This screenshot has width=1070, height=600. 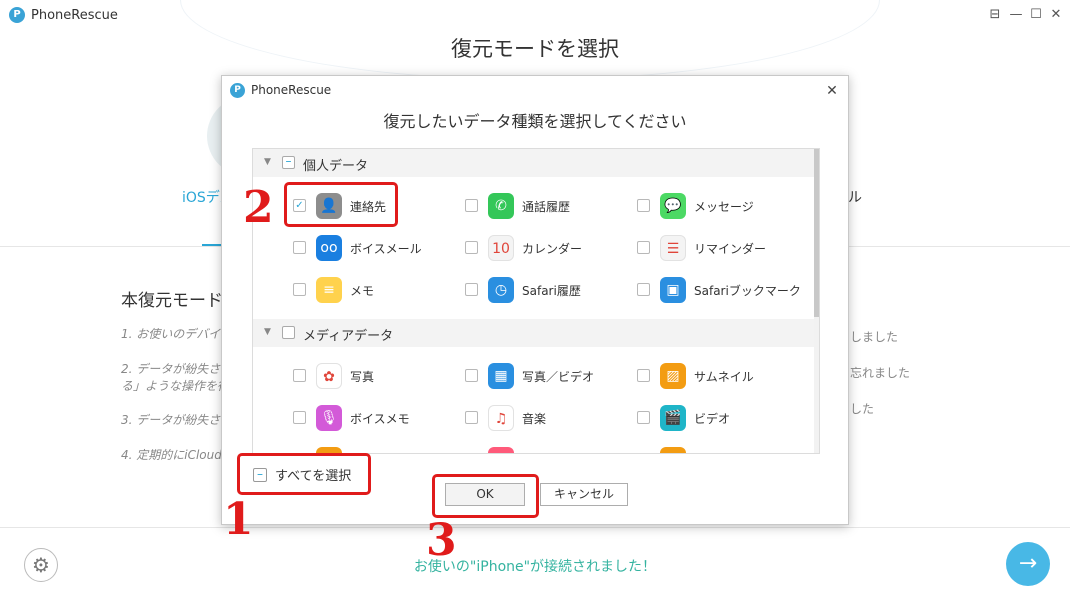 What do you see at coordinates (535, 527) in the screenshot?
I see `footer-divider` at bounding box center [535, 527].